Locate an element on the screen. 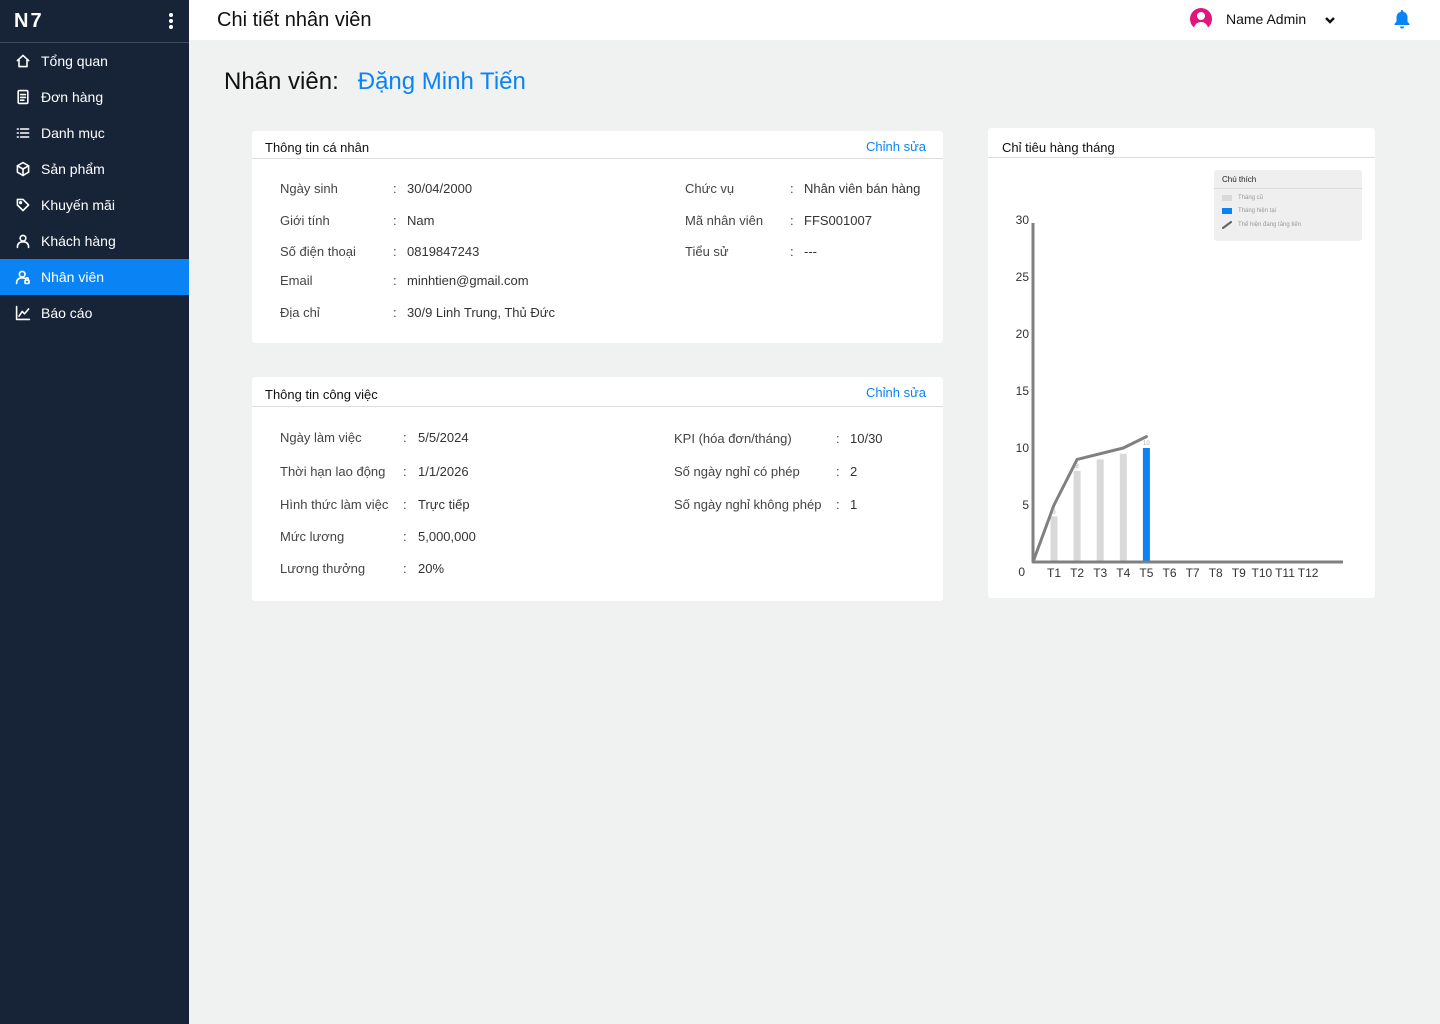 This screenshot has height=1024, width=1440. field-value: 5,000,000 is located at coordinates (447, 536).